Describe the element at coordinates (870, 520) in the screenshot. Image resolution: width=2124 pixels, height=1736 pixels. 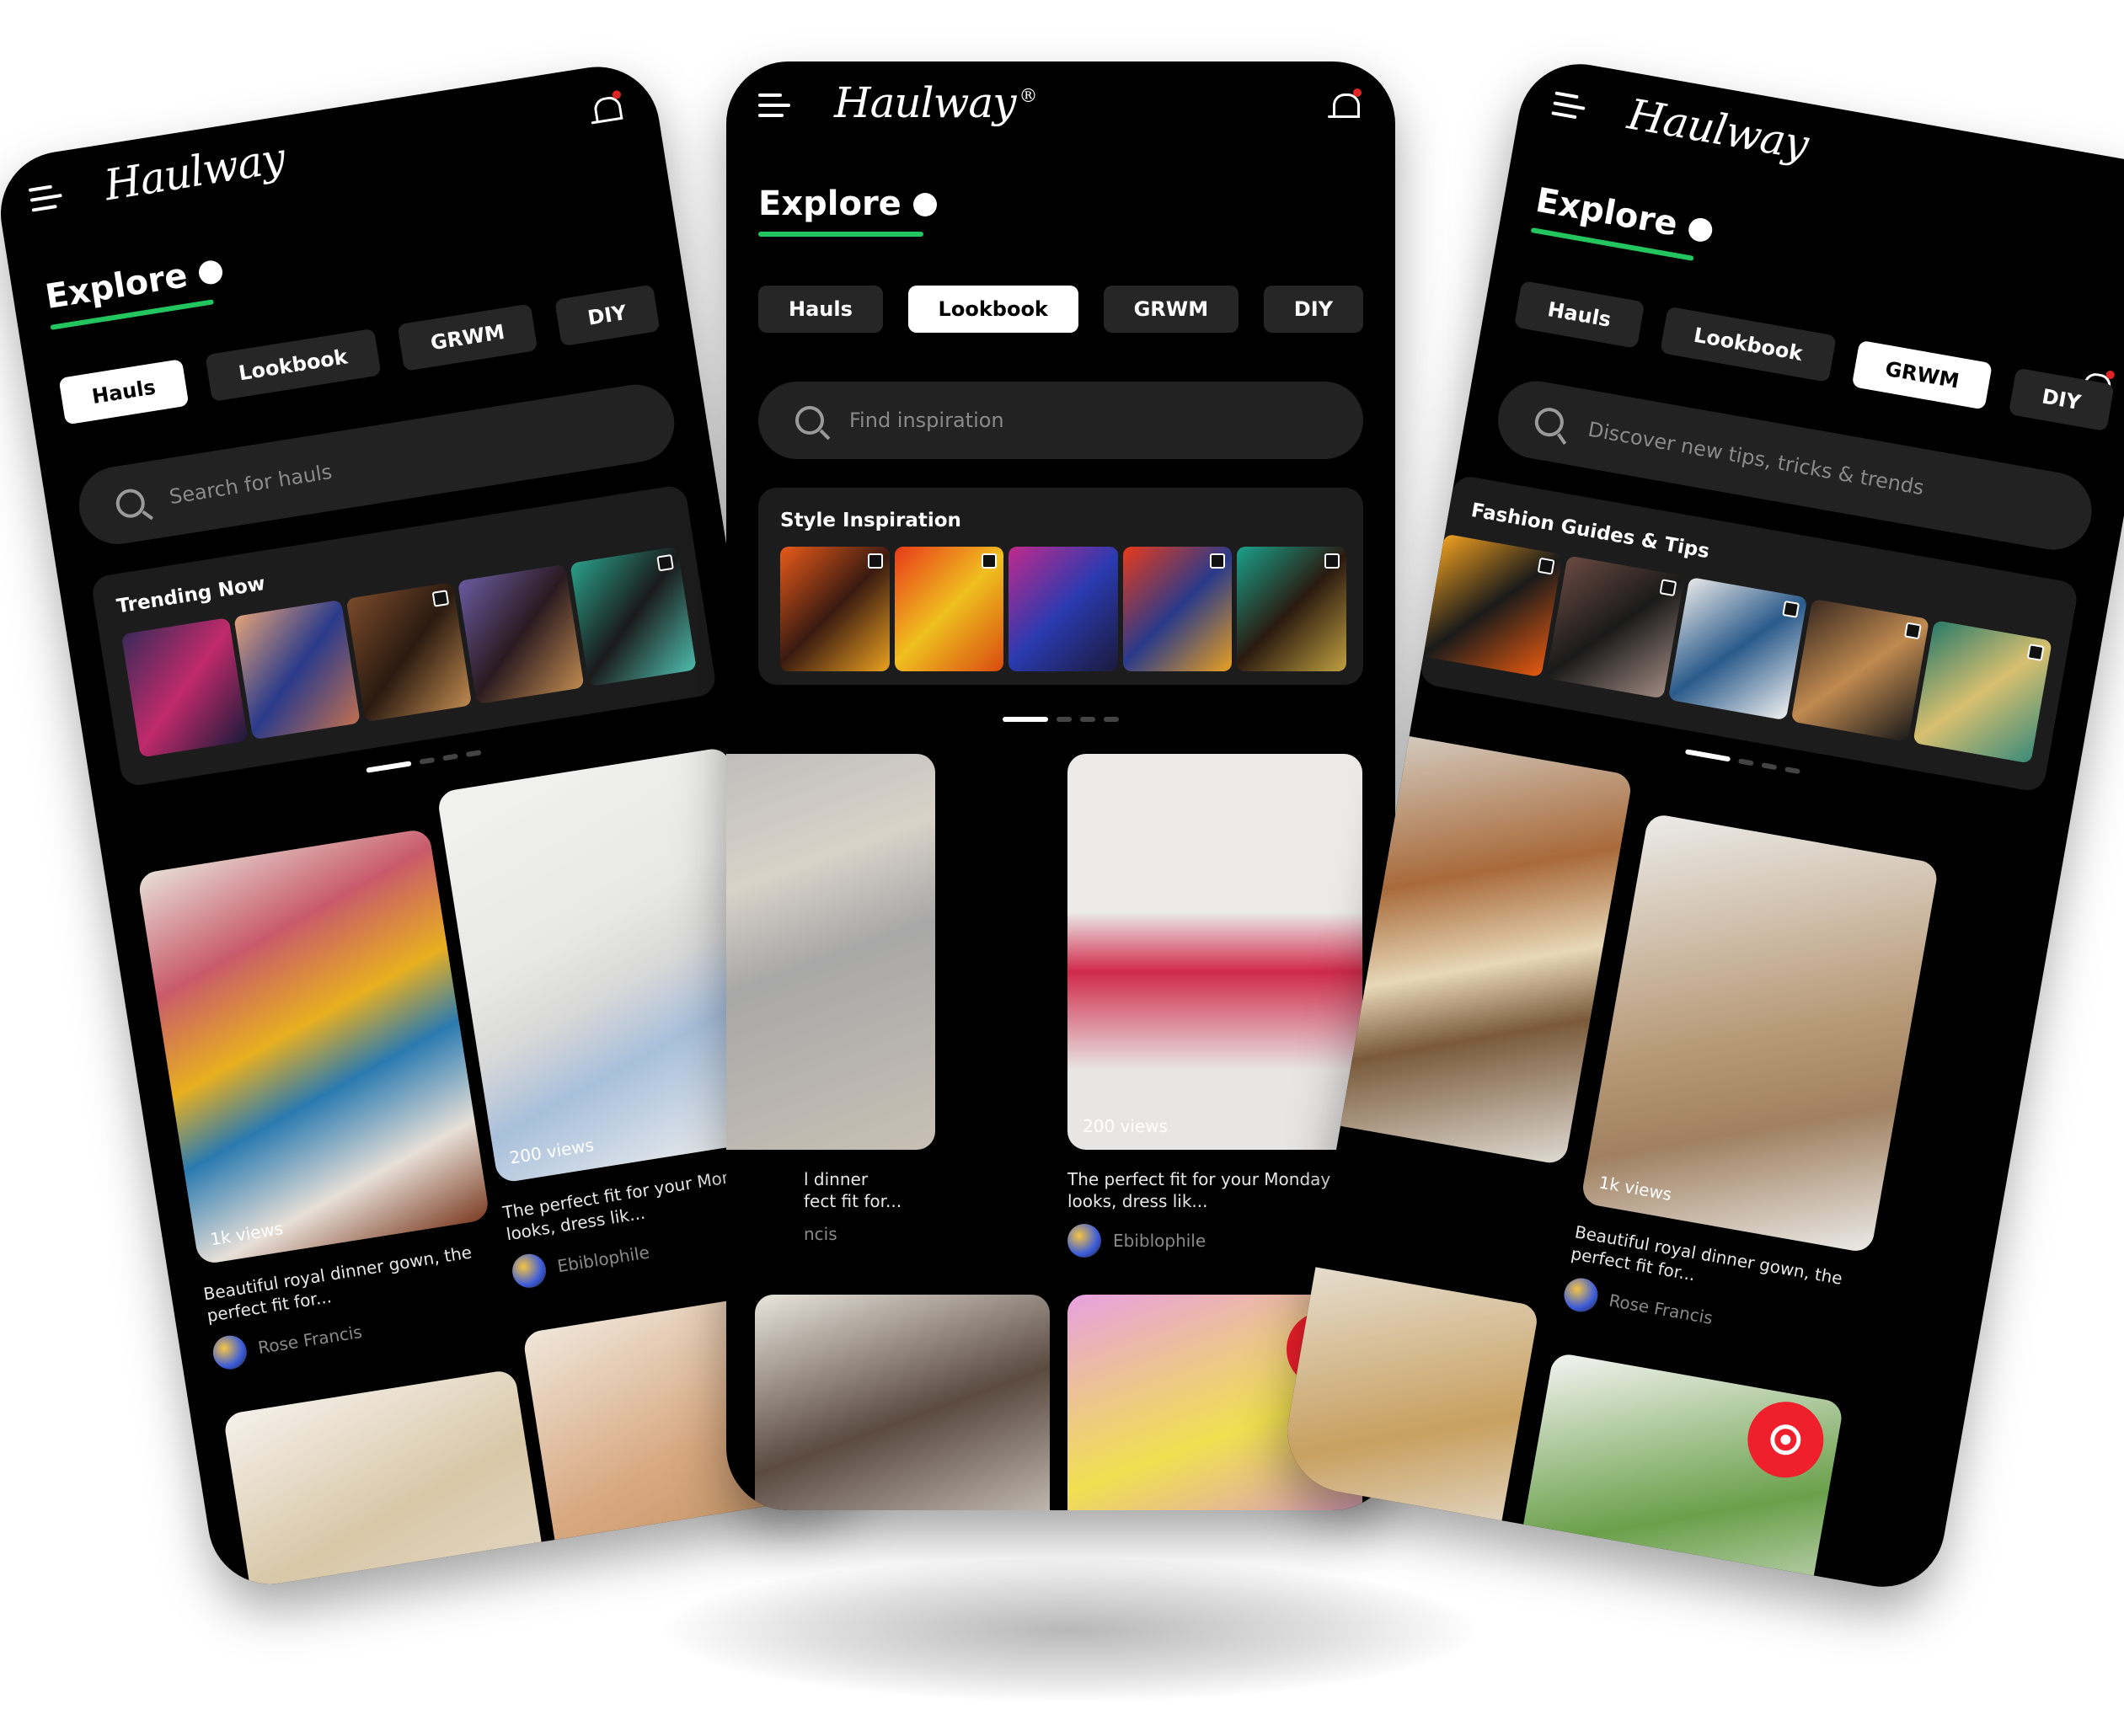
I see `section-title: Style Inspiration` at that location.